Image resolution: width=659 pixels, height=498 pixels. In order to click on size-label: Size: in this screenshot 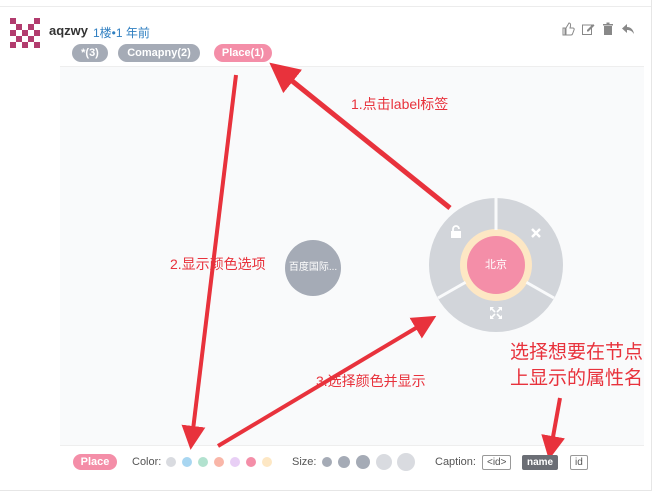, I will do `click(304, 462)`.